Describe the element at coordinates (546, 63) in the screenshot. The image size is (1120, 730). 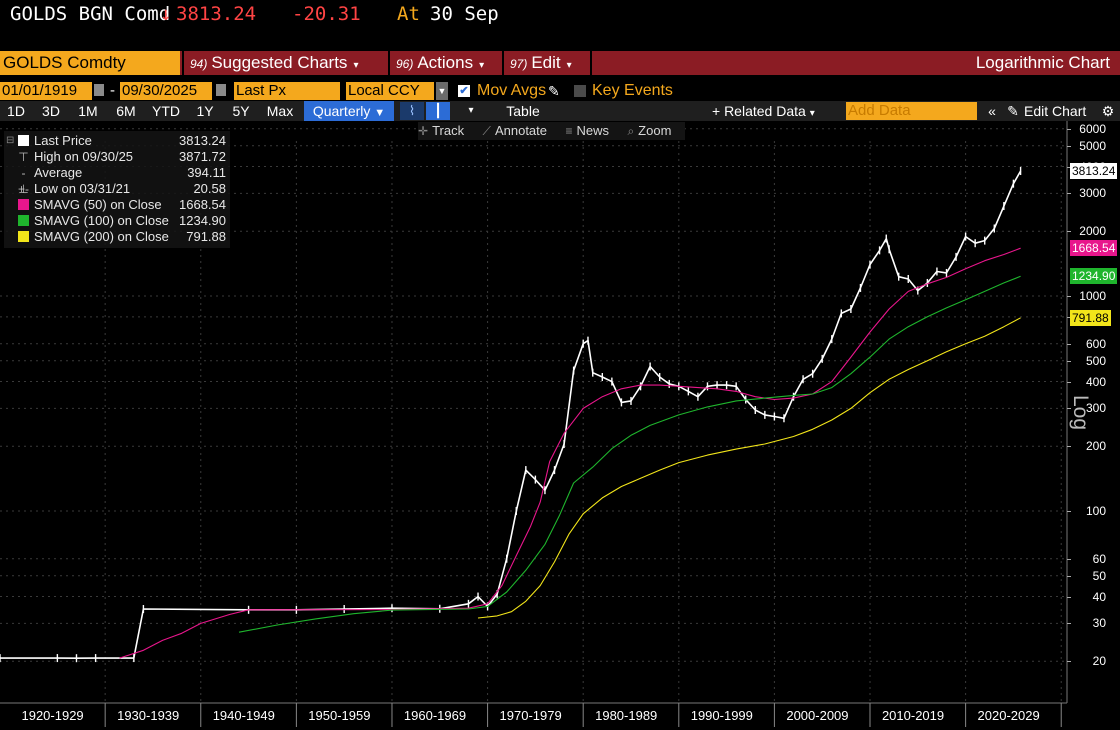
I see `edit-button: 97) Edit ▾` at that location.